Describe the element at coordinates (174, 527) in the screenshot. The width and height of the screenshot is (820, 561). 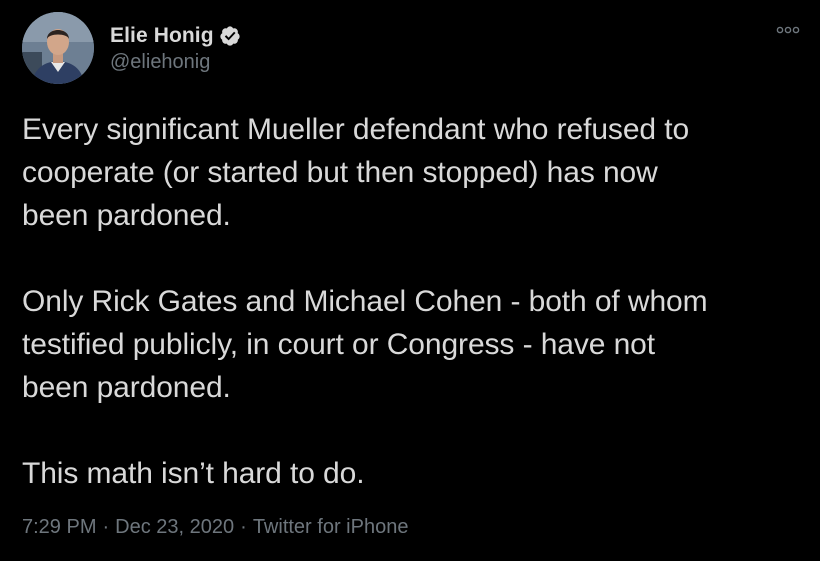
I see `tweet-date: Dec 23, 2020` at that location.